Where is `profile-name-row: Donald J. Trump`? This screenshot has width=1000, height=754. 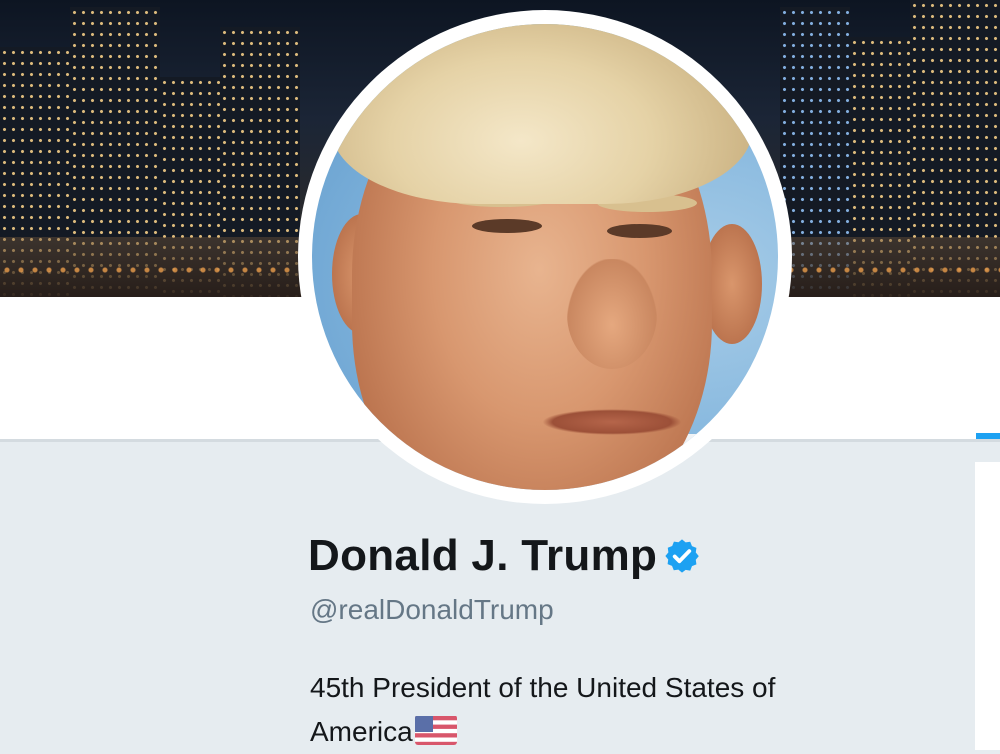 profile-name-row: Donald J. Trump is located at coordinates (504, 556).